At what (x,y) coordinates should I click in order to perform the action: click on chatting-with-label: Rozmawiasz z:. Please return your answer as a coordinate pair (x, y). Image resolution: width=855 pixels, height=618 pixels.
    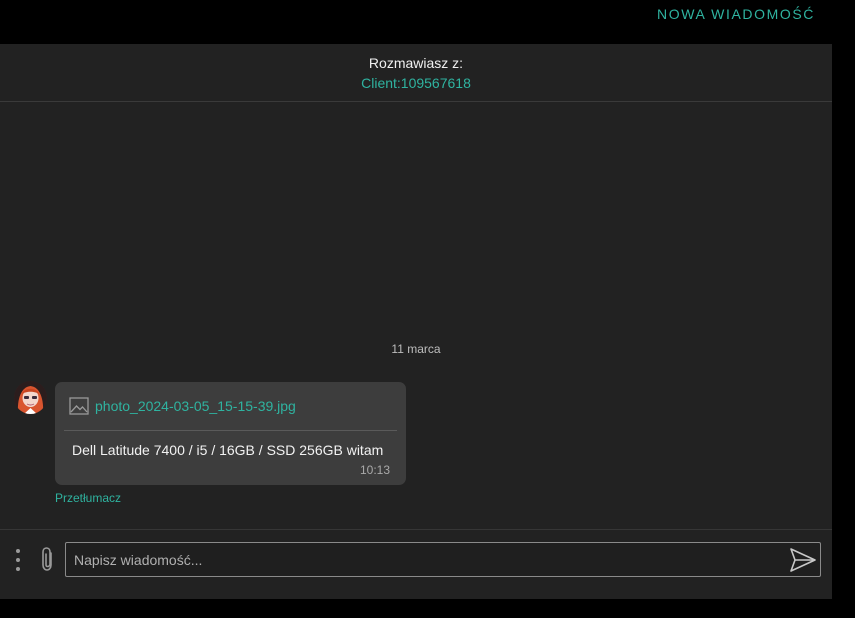
    Looking at the image, I should click on (416, 63).